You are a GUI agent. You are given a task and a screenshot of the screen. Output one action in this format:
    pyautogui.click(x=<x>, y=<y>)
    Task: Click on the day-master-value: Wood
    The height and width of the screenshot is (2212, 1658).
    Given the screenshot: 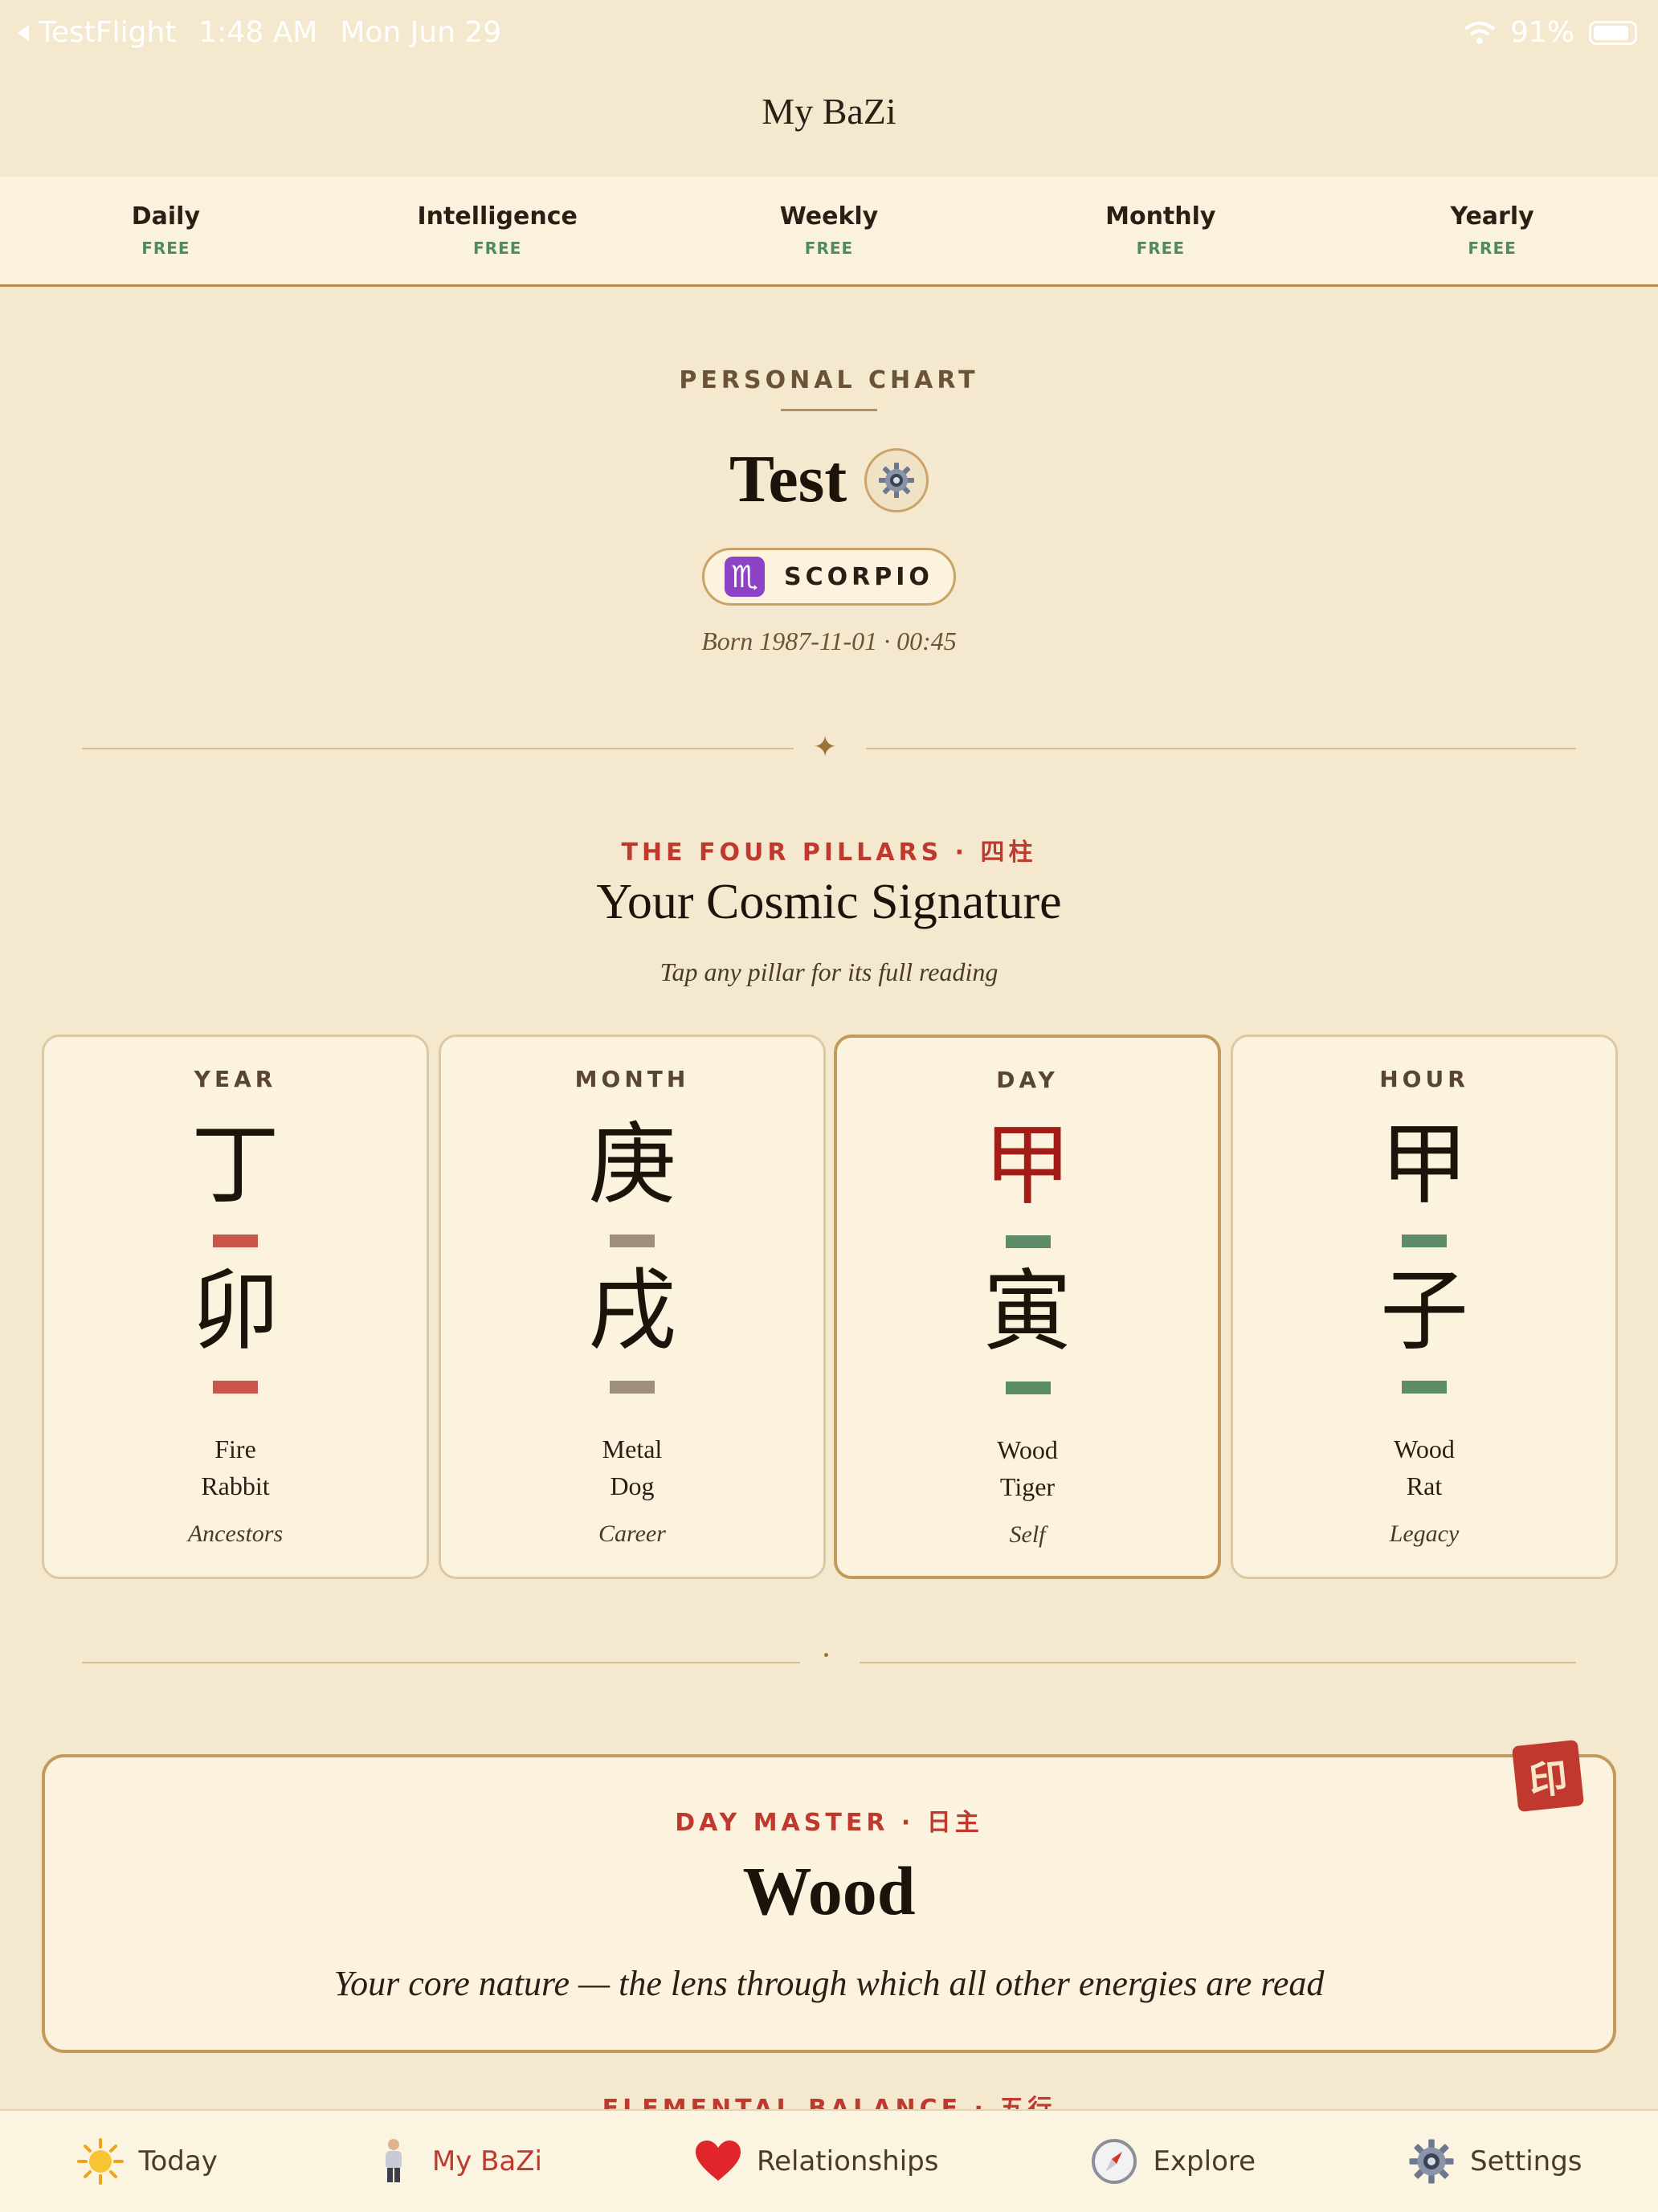 What is the action you would take?
    pyautogui.click(x=829, y=1890)
    